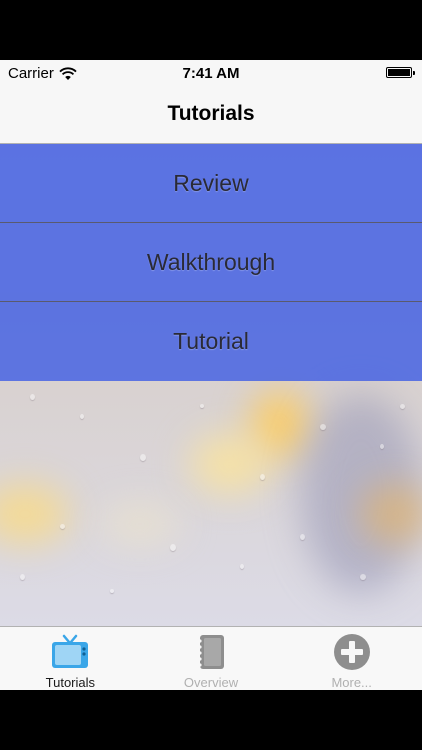 Image resolution: width=422 pixels, height=750 pixels. I want to click on status-bar: Carrier 7:41 AM, so click(211, 73).